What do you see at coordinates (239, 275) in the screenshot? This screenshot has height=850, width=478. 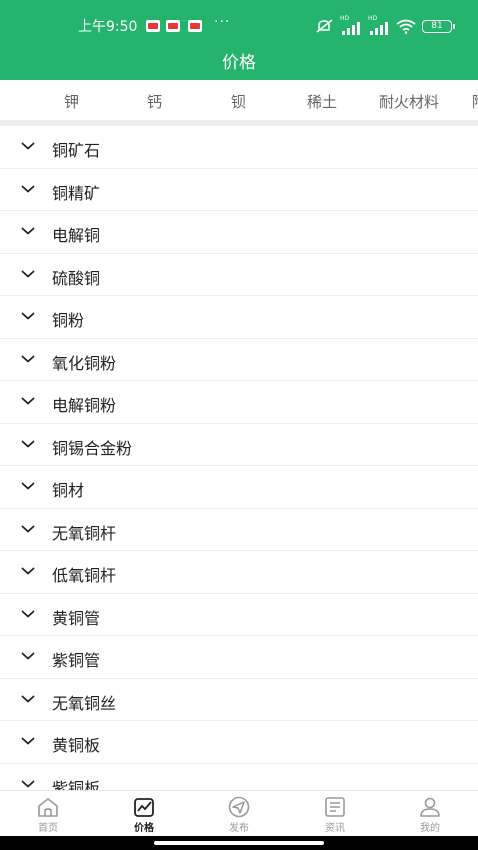 I see `list-item: 硫酸铜` at bounding box center [239, 275].